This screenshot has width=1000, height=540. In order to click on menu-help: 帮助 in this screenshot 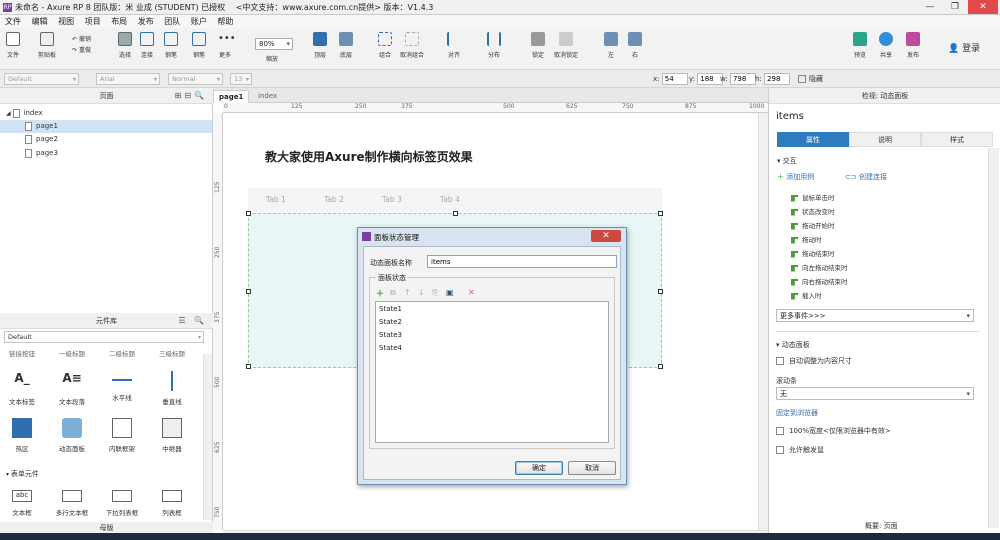, I will do `click(225, 21)`.